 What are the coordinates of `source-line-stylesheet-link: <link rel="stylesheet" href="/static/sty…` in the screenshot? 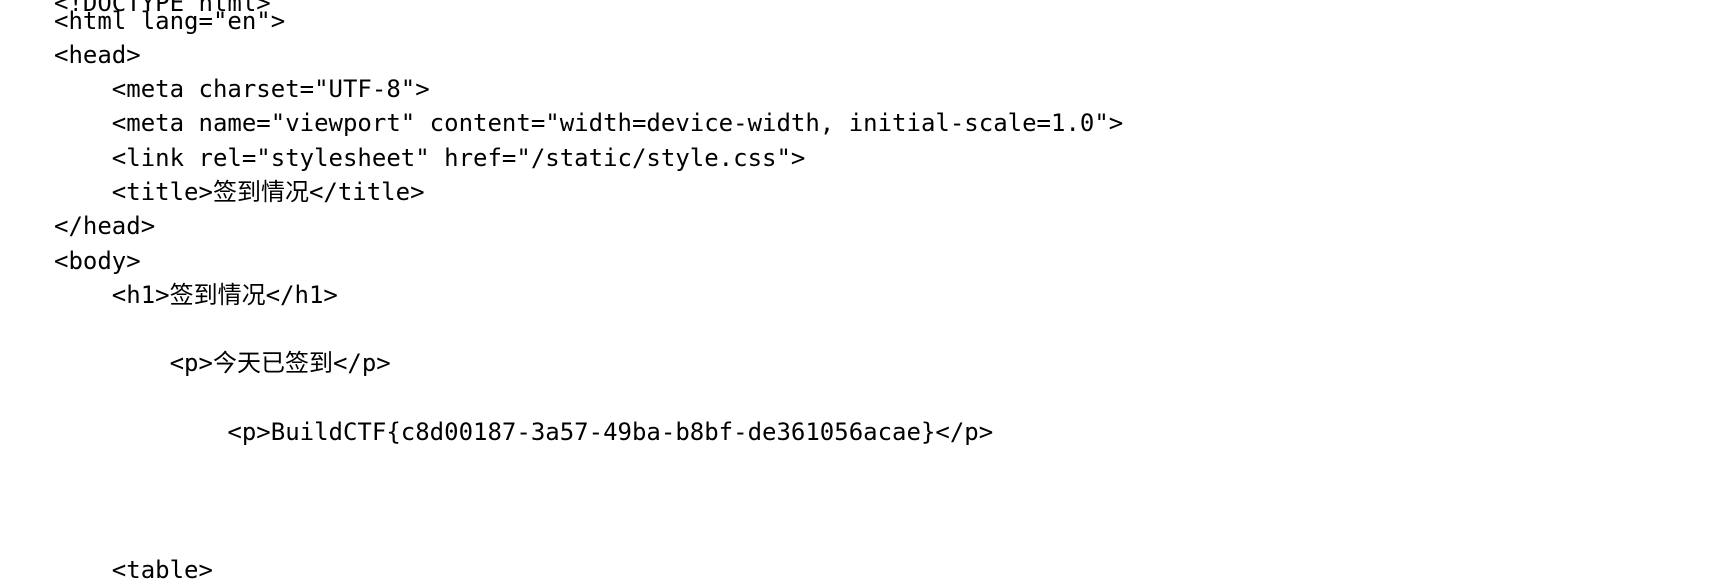 It's located at (430, 158).